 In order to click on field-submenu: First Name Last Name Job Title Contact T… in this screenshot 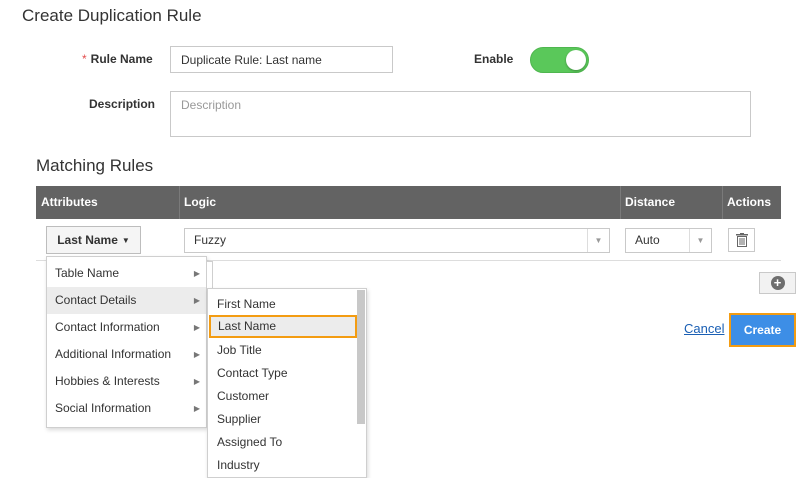, I will do `click(287, 383)`.